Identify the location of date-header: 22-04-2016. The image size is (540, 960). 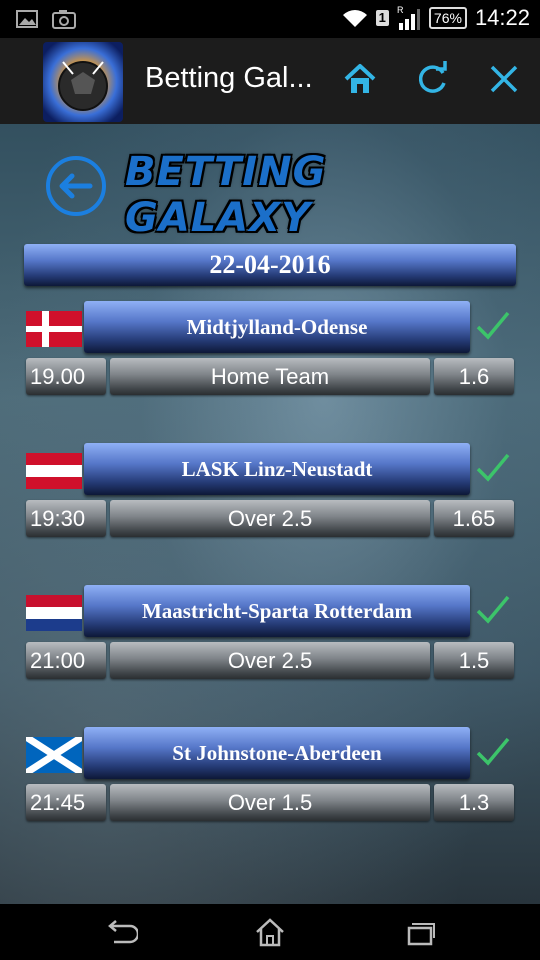
(270, 265).